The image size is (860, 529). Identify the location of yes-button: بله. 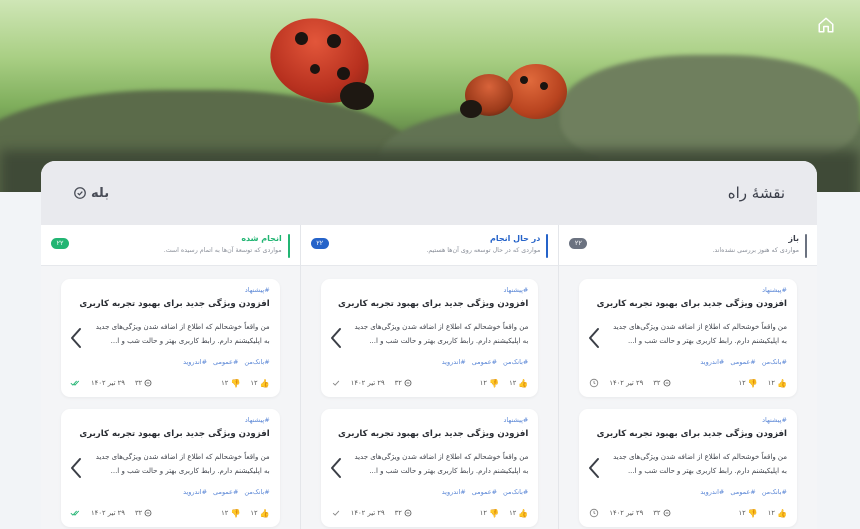
(91, 193).